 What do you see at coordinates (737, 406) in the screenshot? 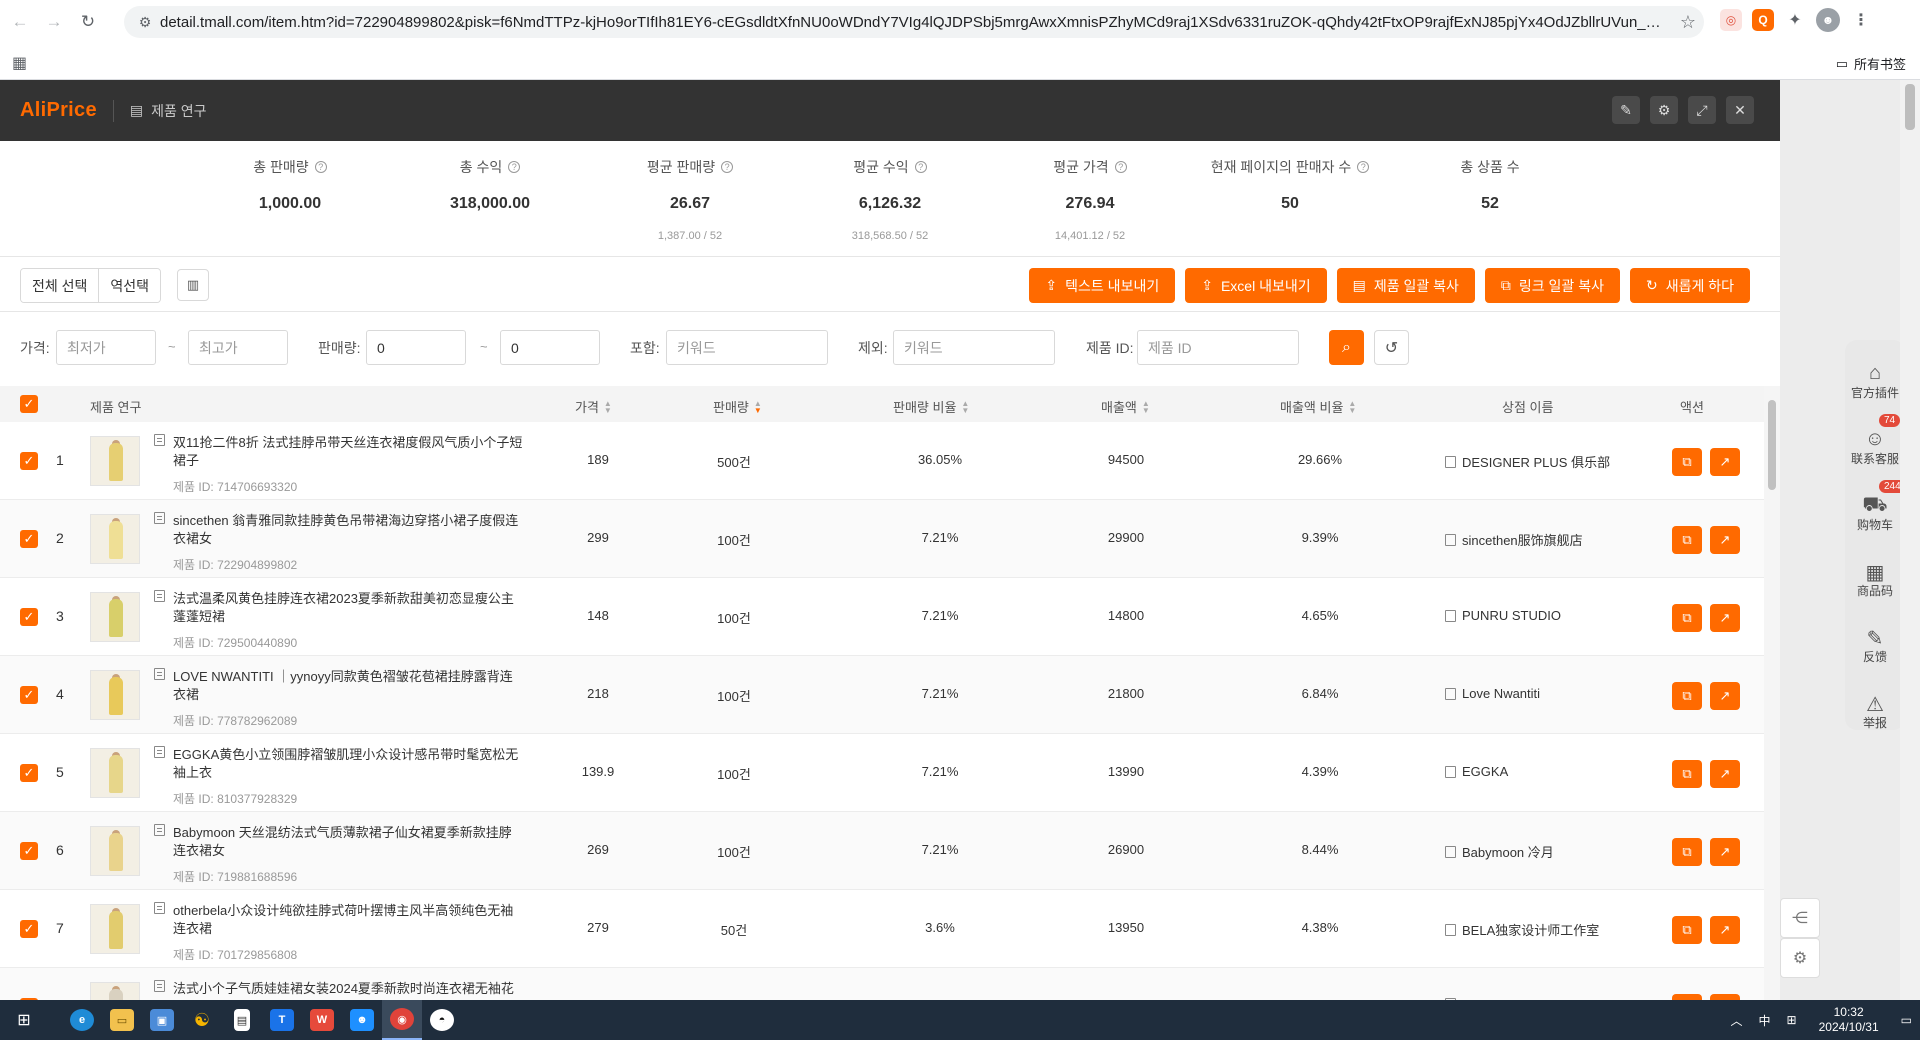
I see `header-sales: 판매량 ▲ ▼` at bounding box center [737, 406].